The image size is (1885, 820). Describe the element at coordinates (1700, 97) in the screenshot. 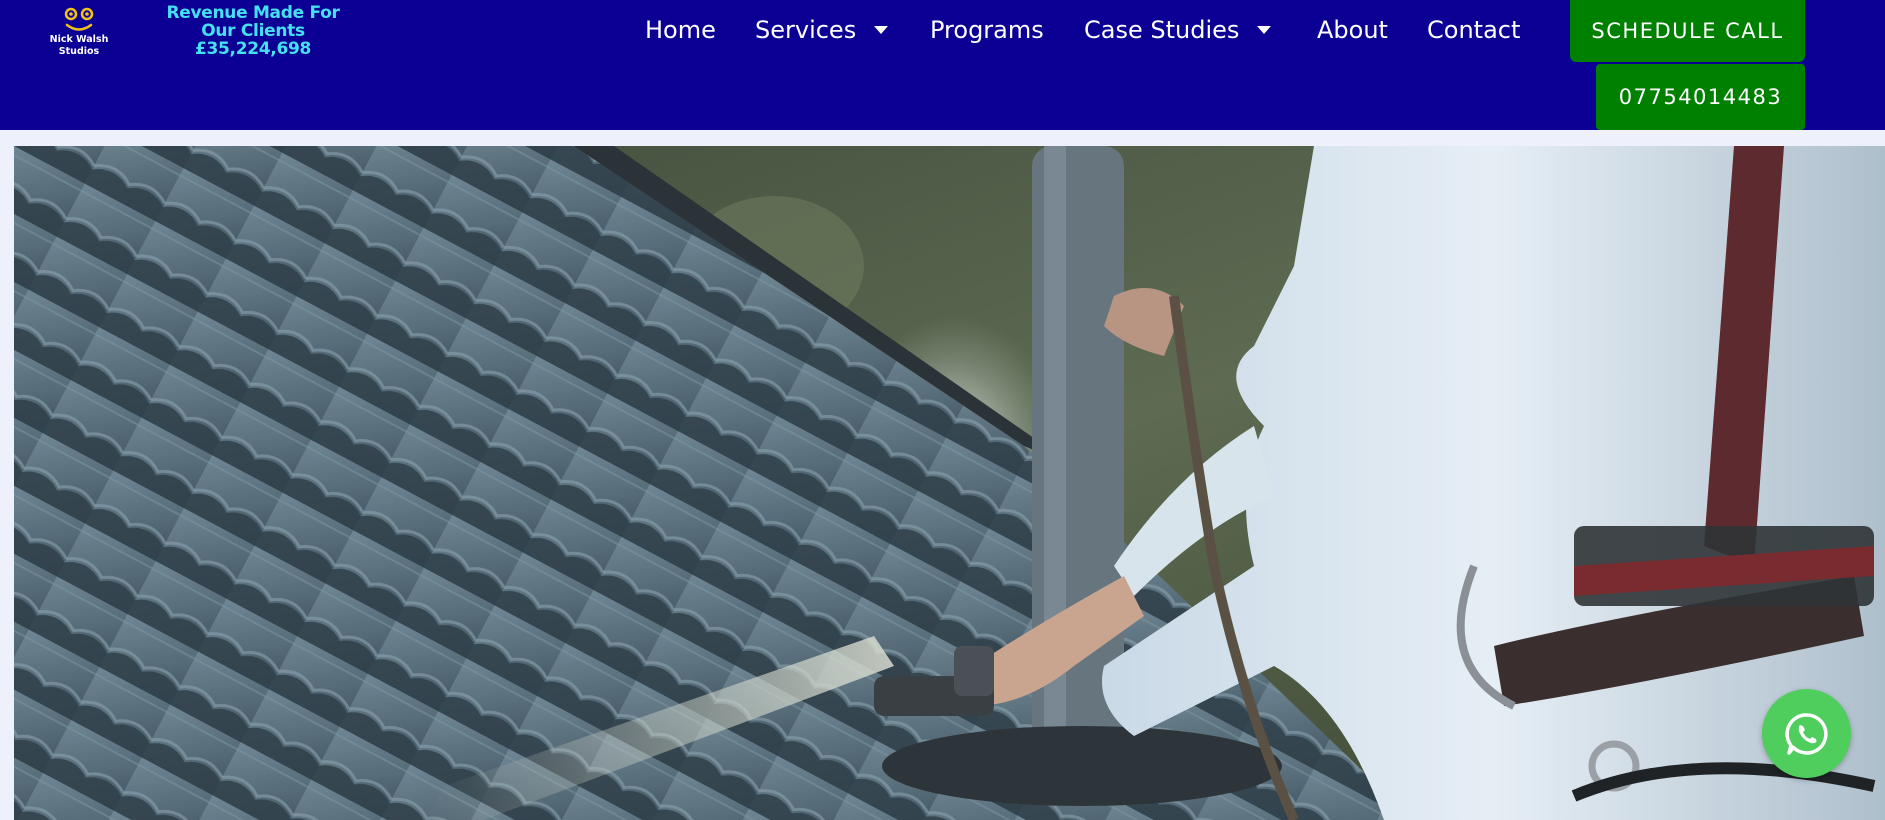

I see `phone-number-button: 07754014483` at that location.